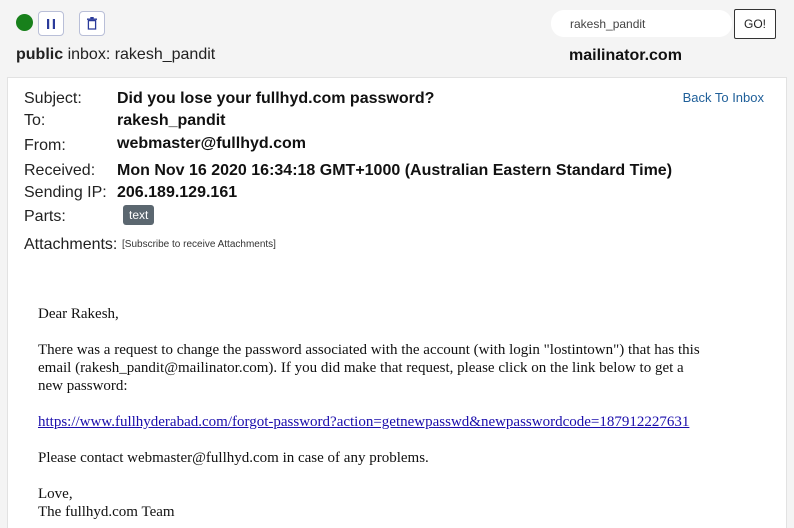 The height and width of the screenshot is (528, 794). Describe the element at coordinates (53, 98) in the screenshot. I see `subject-label: Subject:` at that location.